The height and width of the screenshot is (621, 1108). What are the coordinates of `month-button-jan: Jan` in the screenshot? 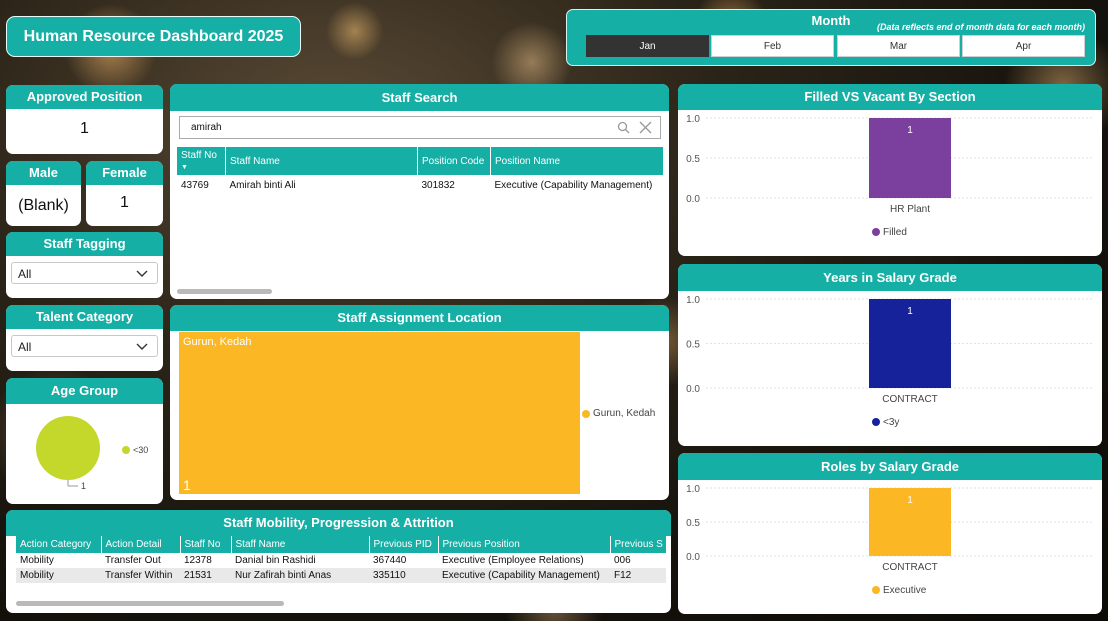 It's located at (647, 46).